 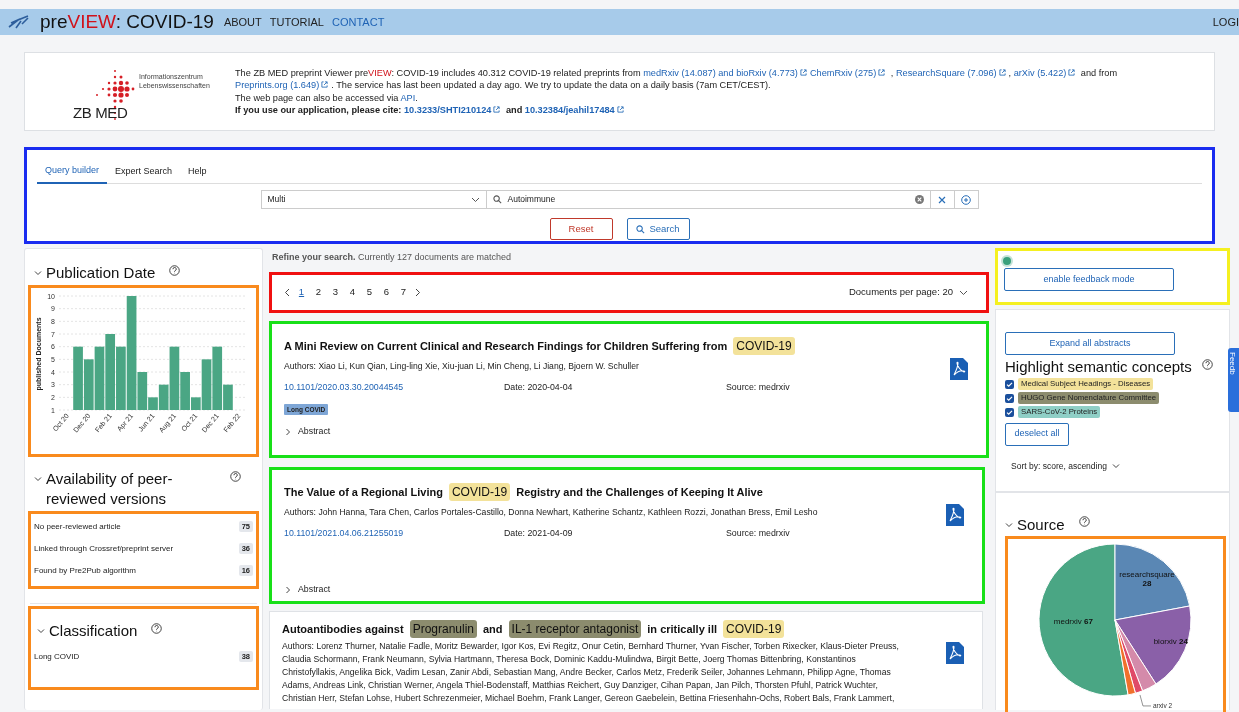 What do you see at coordinates (717, 110) in the screenshot?
I see `info-text: If you use our application, please cite: 10.3233/SHTI210124 and 10.32384/jeahil17484` at bounding box center [717, 110].